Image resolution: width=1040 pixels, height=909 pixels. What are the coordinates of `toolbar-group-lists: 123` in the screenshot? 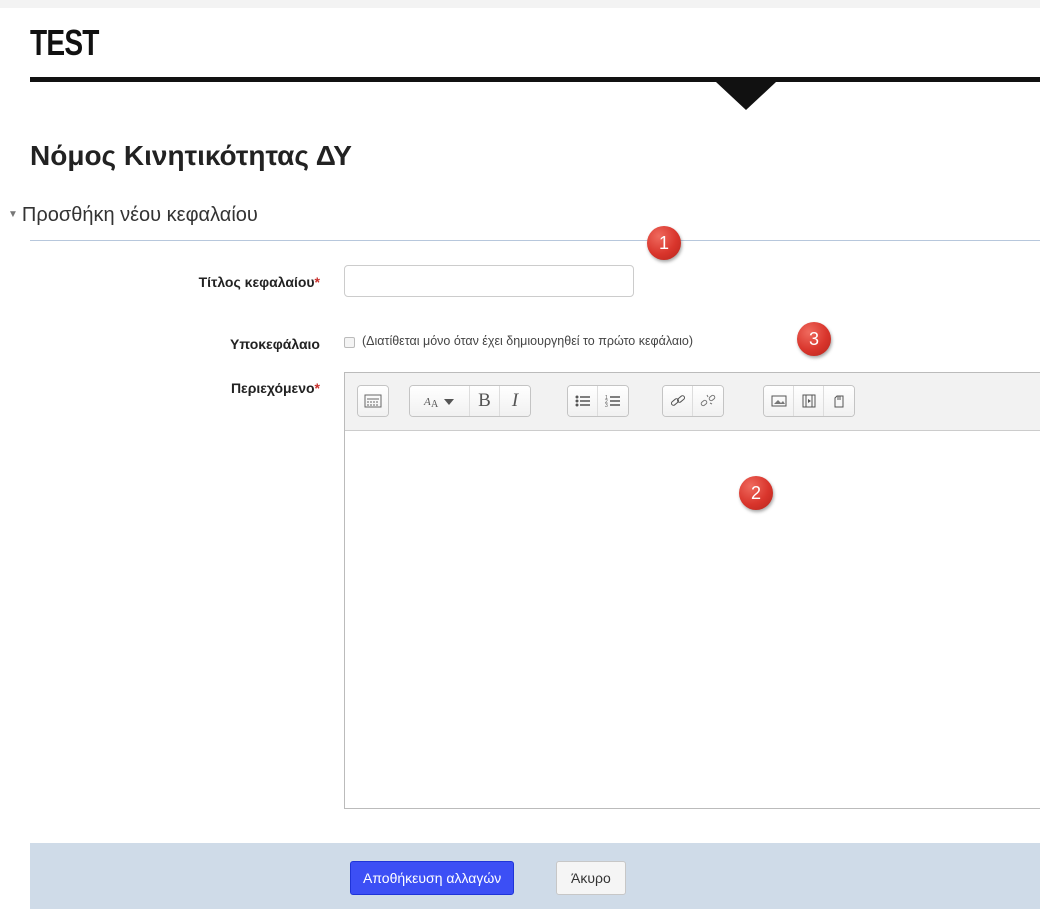 It's located at (598, 401).